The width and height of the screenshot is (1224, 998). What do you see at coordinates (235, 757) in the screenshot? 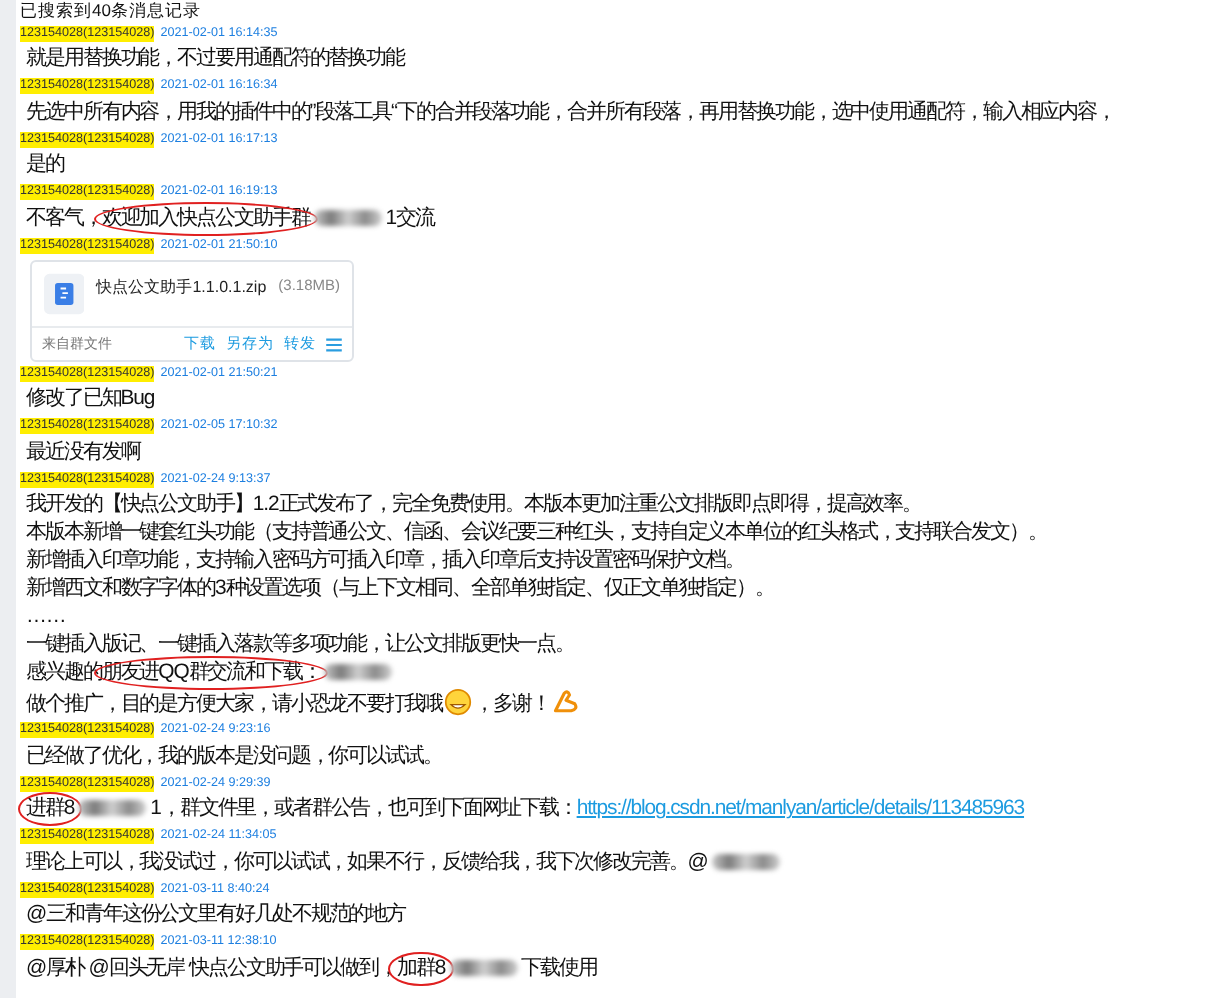
I see `message-text: 已经做了优化，我的版本是没问题，你可以试试。` at bounding box center [235, 757].